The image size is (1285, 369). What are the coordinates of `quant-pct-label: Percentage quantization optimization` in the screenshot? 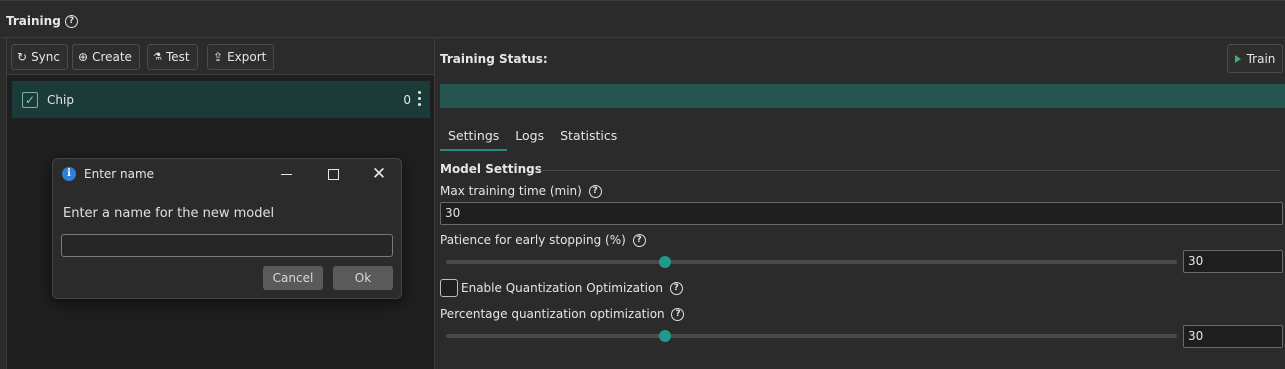 It's located at (552, 314).